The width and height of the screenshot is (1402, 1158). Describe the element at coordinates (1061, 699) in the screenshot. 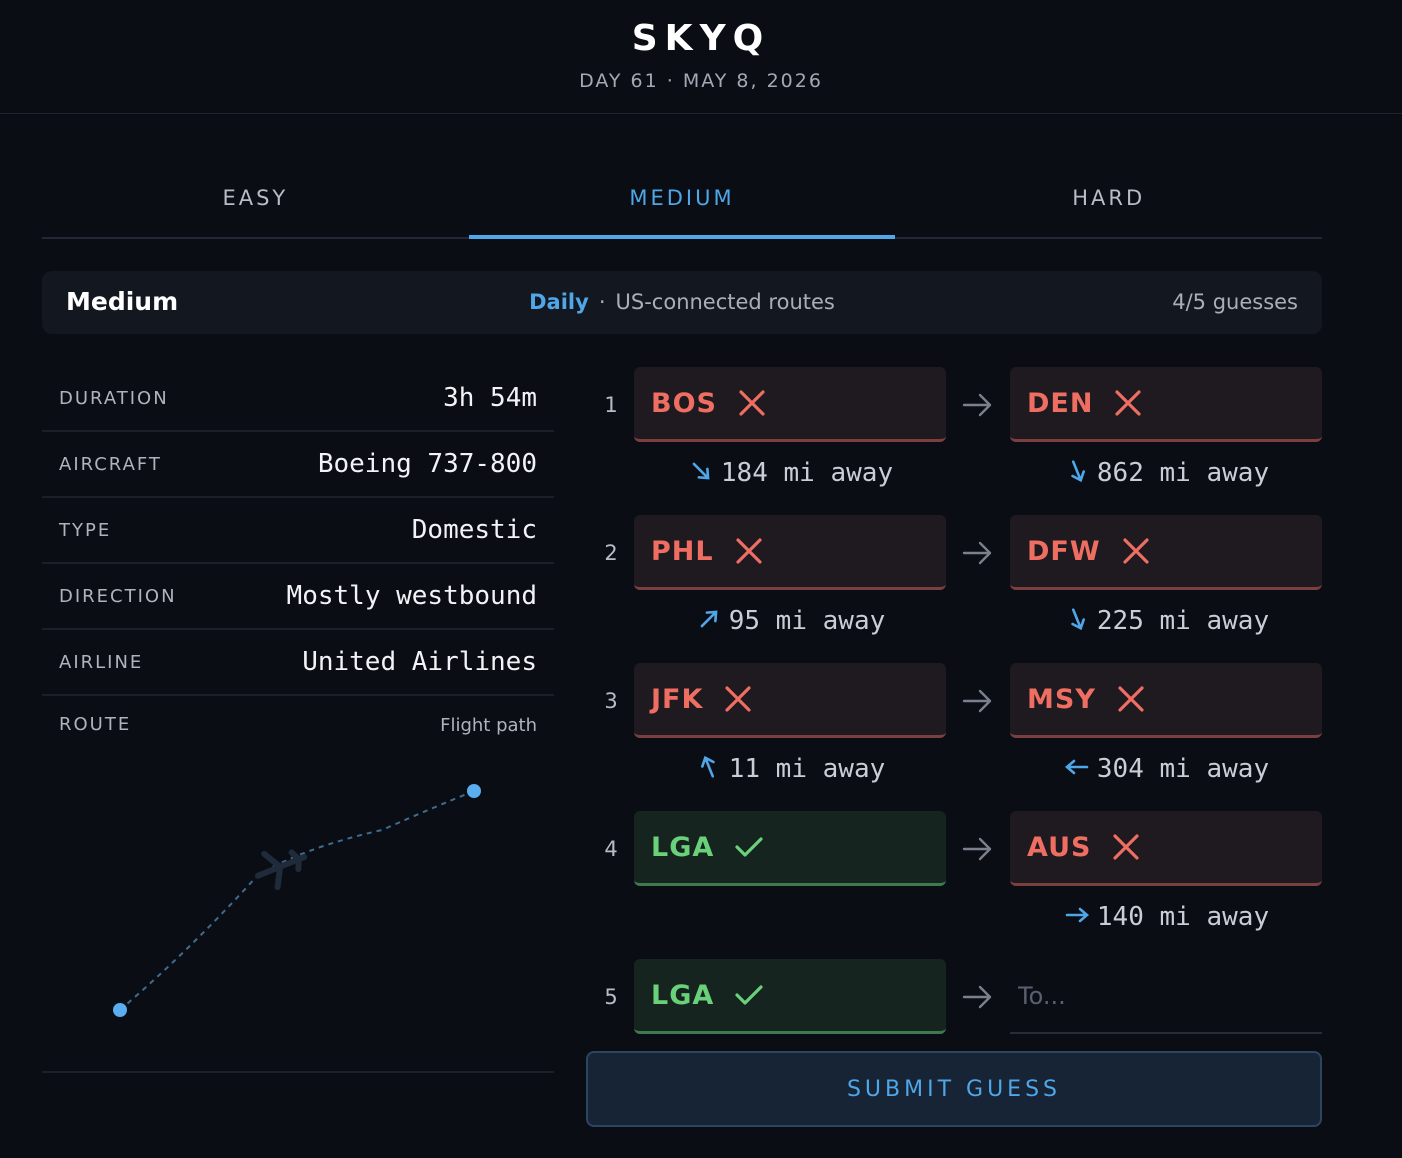

I see `airport-code: MSY` at that location.